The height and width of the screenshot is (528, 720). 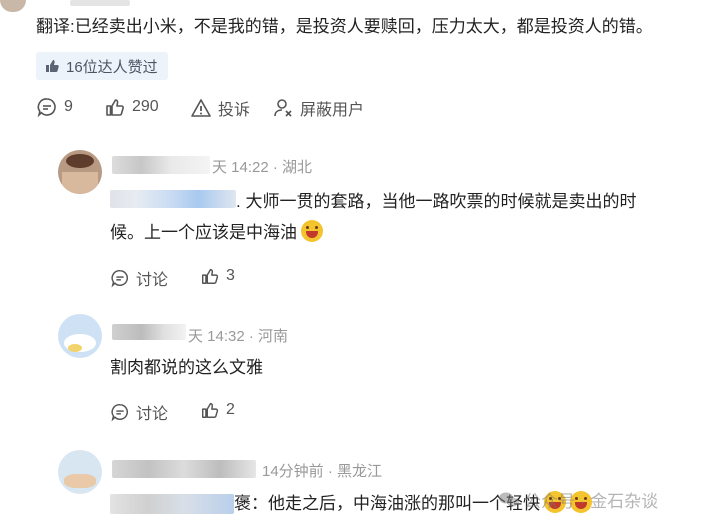 What do you see at coordinates (68, 106) in the screenshot?
I see `reply-count: 9` at bounding box center [68, 106].